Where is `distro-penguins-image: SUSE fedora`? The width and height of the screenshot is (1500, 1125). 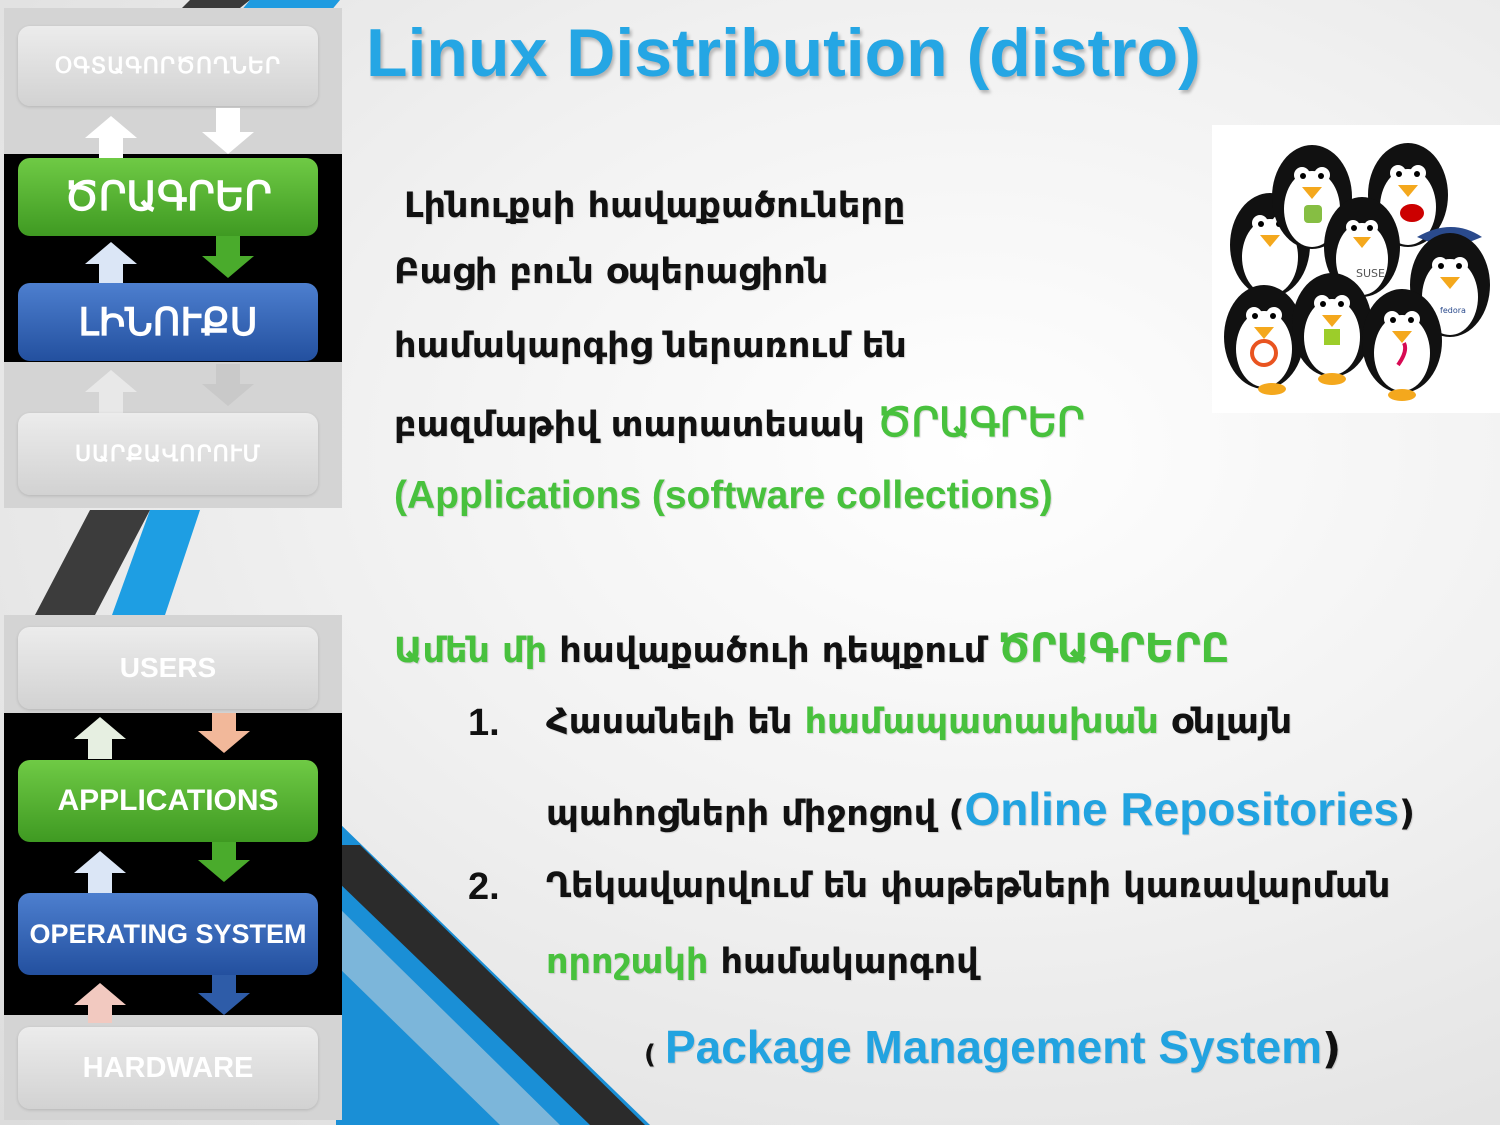 distro-penguins-image: SUSE fedora is located at coordinates (1356, 269).